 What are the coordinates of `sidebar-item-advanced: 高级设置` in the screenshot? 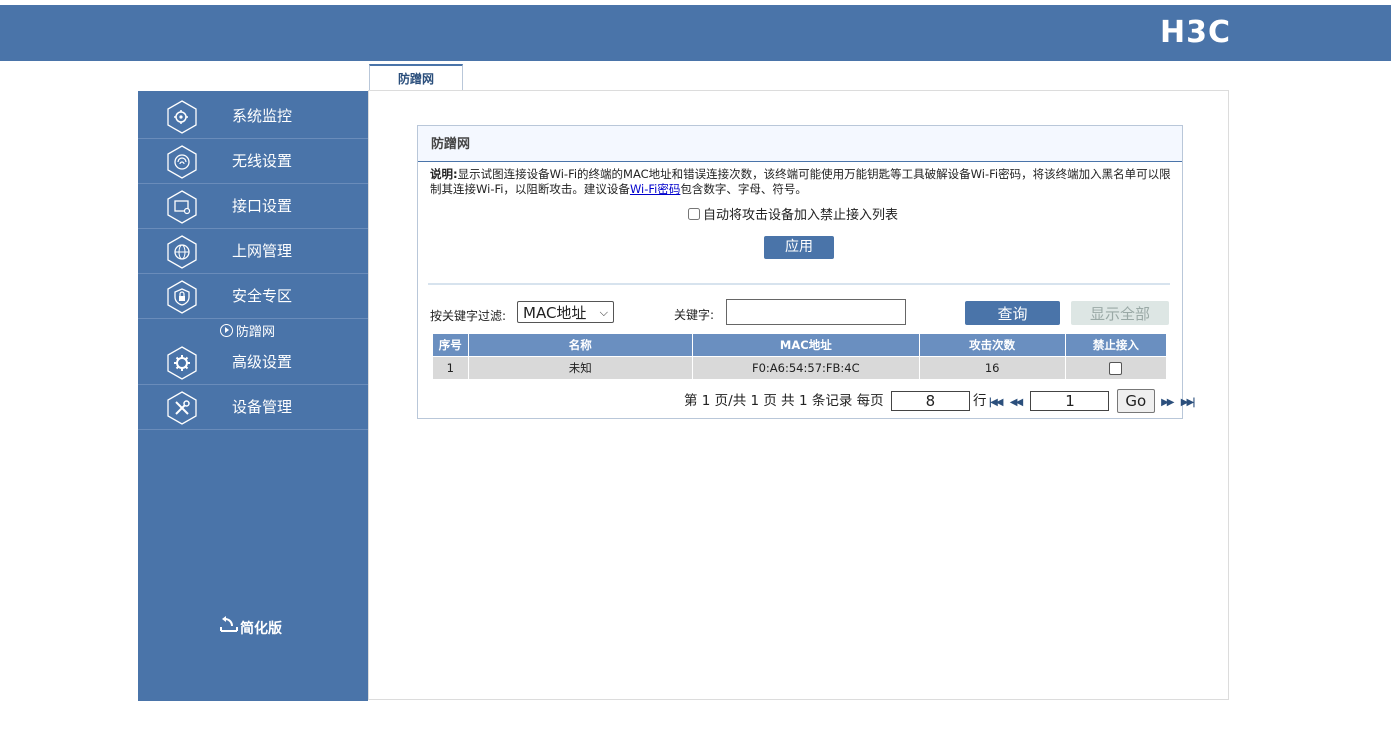 It's located at (253, 362).